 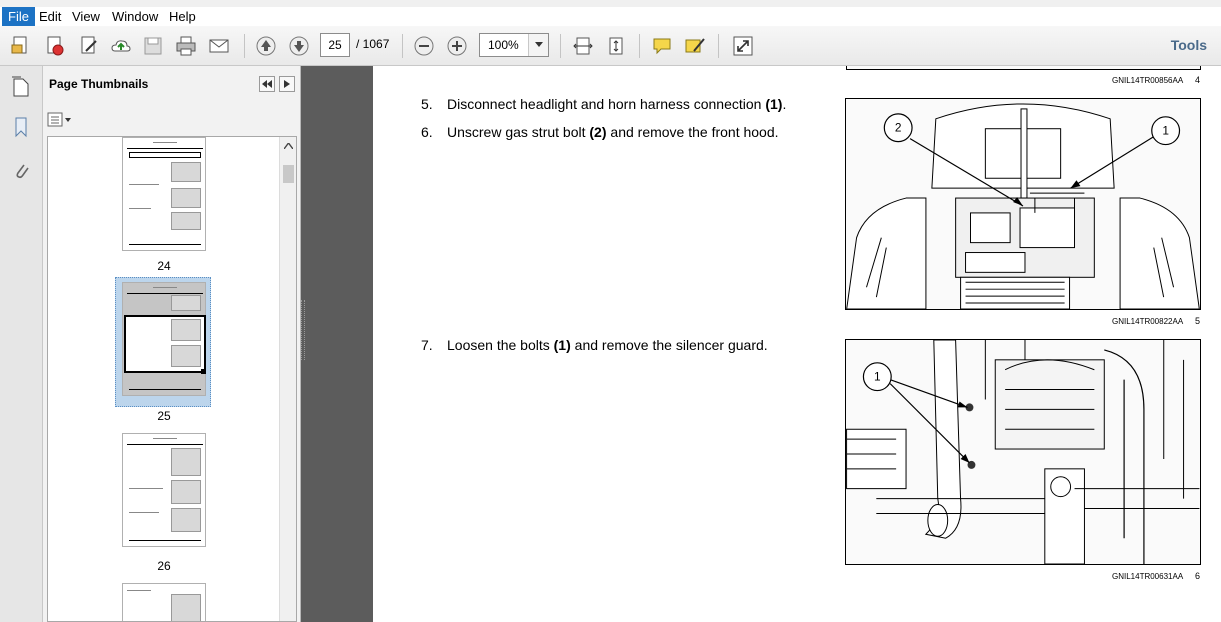 I want to click on silencer-illustration: 1, so click(x=1023, y=452).